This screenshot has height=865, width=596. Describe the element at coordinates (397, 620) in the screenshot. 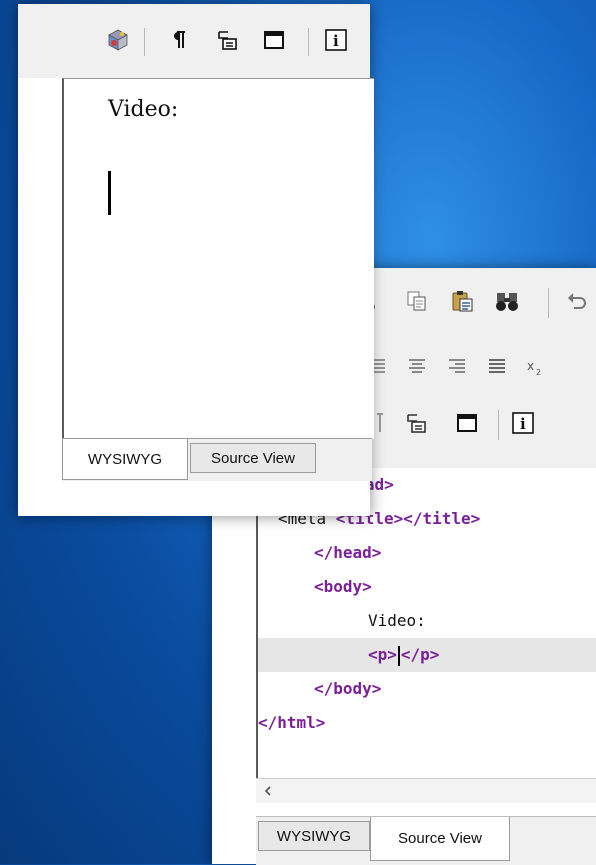

I see `code-text: Video:` at that location.